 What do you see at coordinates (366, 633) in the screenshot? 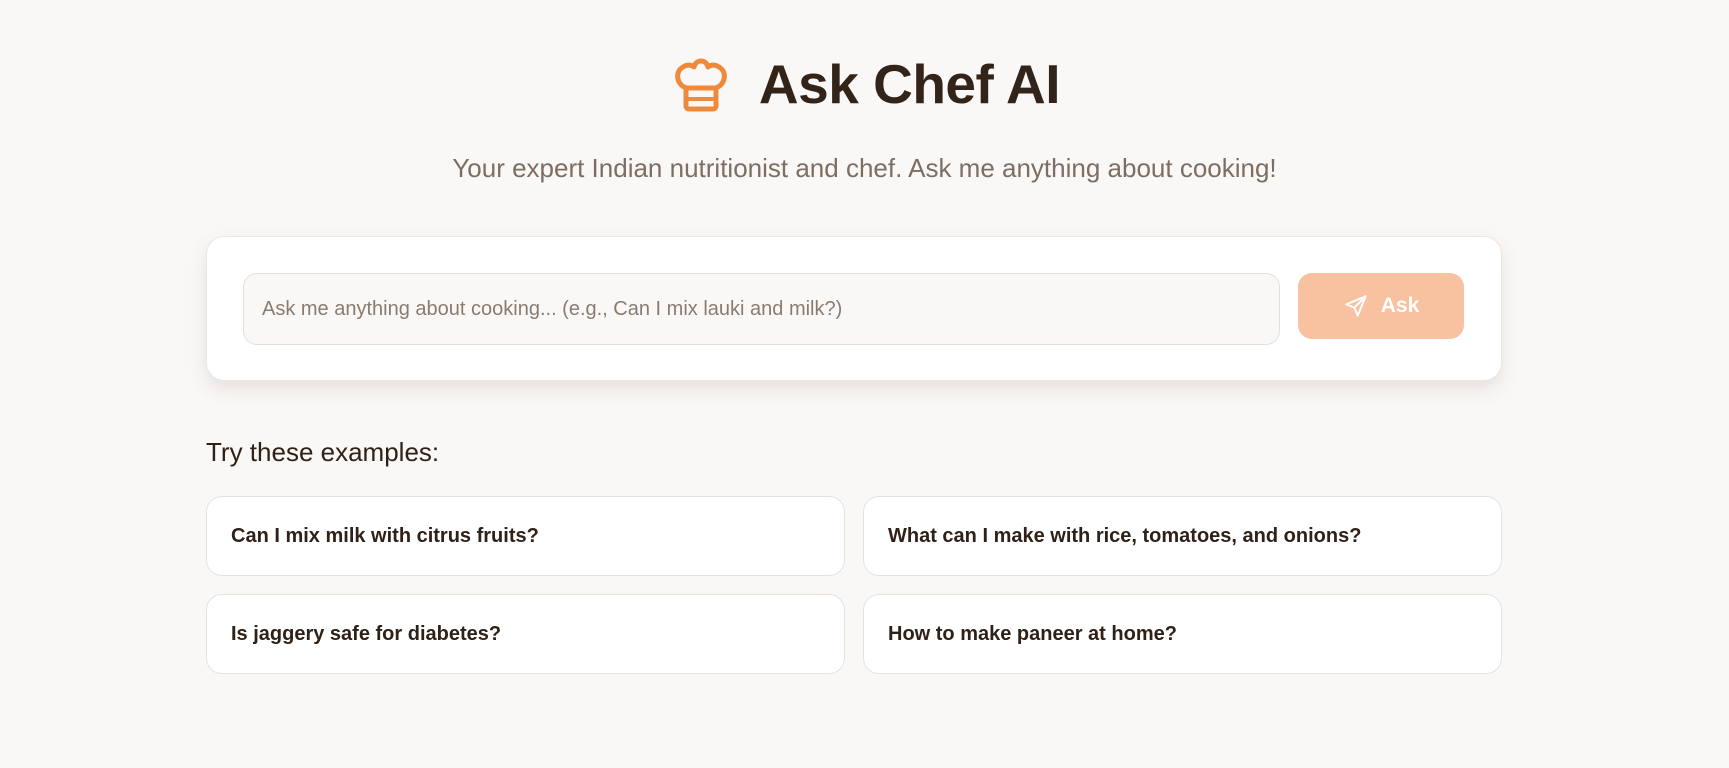
I see `example-card-label: Is jaggery safe for diabetes?` at bounding box center [366, 633].